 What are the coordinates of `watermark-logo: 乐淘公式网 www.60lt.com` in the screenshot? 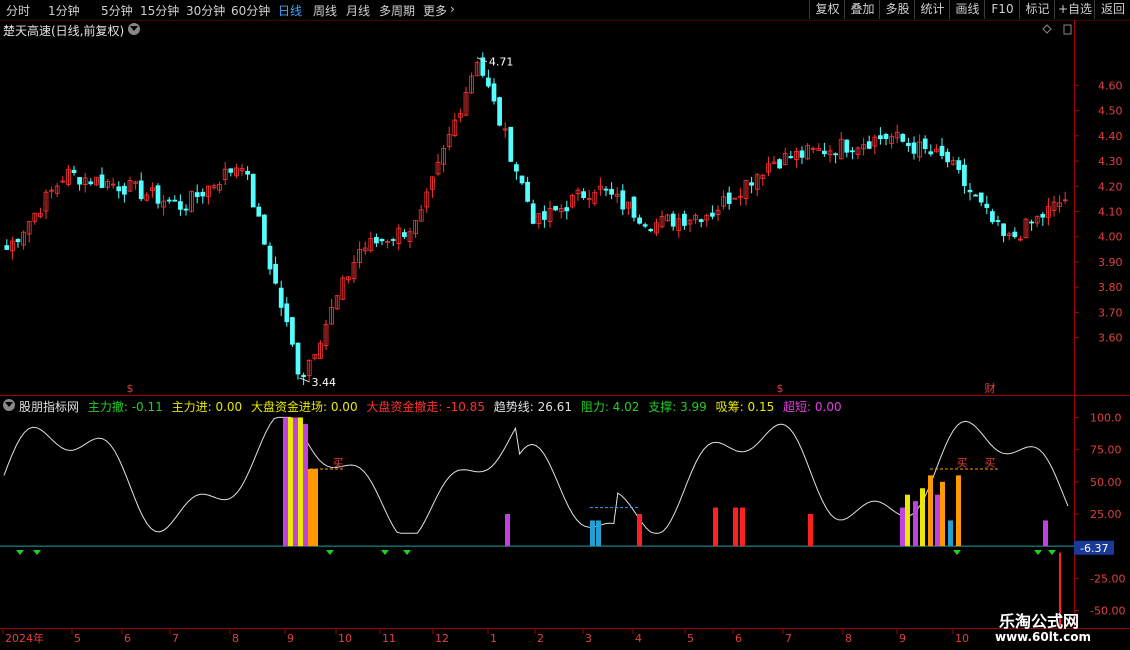 It's located at (1055, 627).